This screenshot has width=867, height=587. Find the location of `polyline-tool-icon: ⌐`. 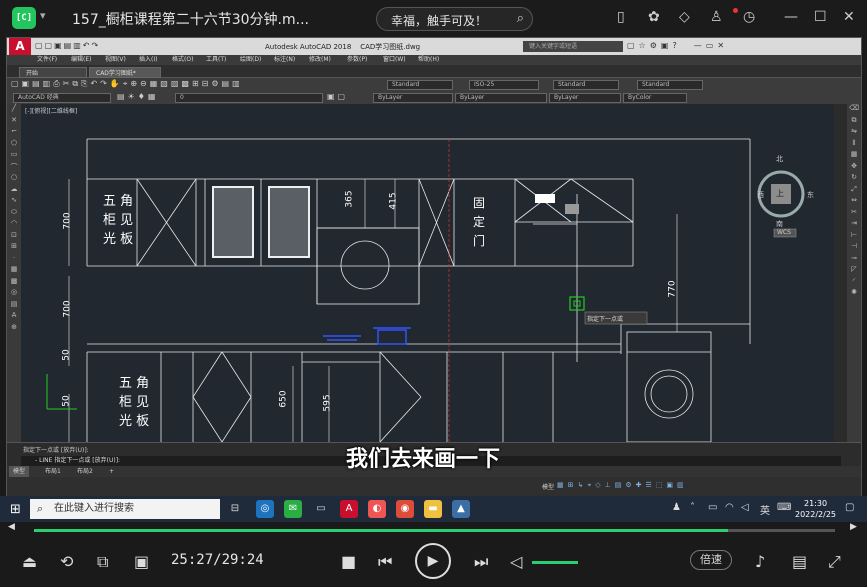

polyline-tool-icon: ⌐ is located at coordinates (14, 133).